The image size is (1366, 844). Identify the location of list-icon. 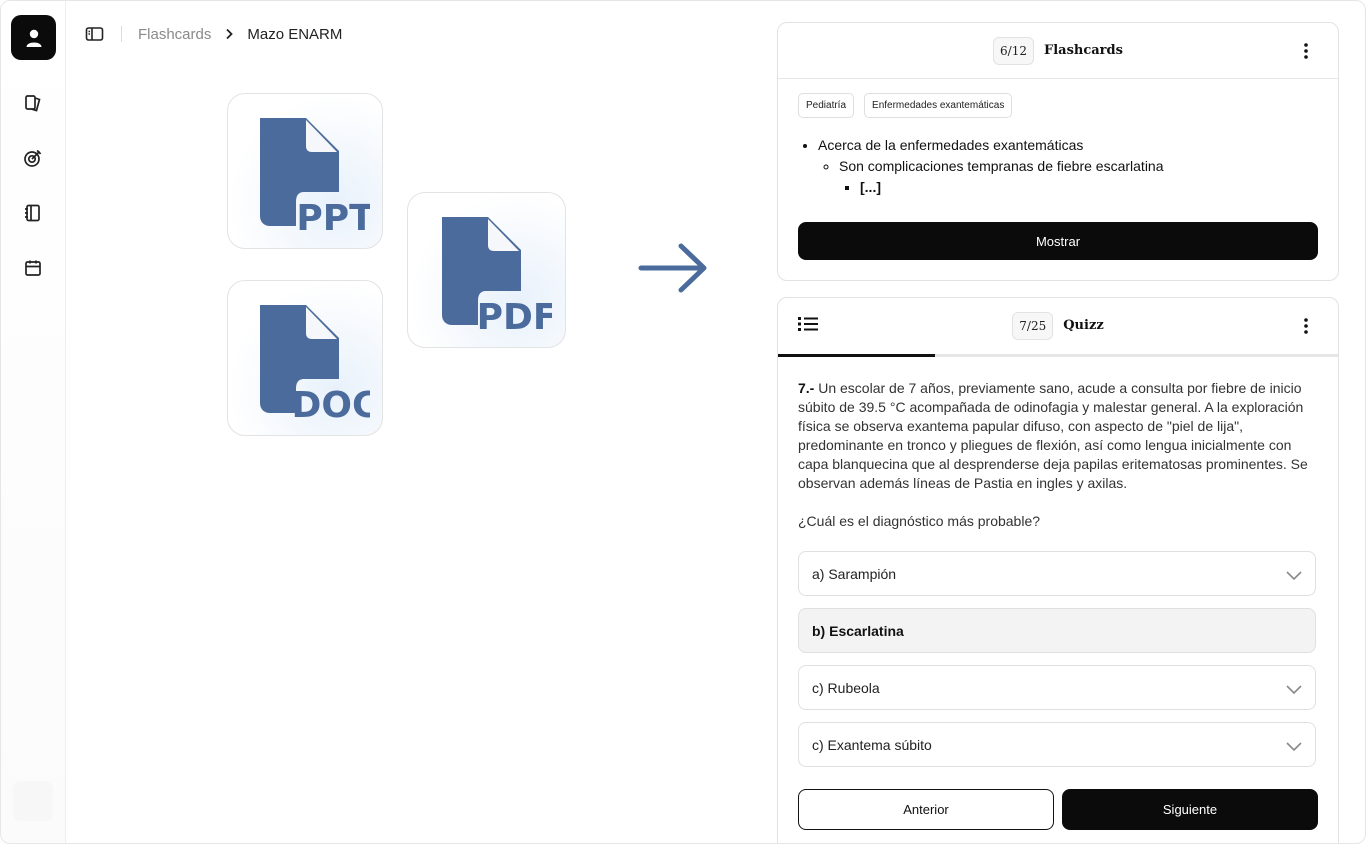
(808, 324).